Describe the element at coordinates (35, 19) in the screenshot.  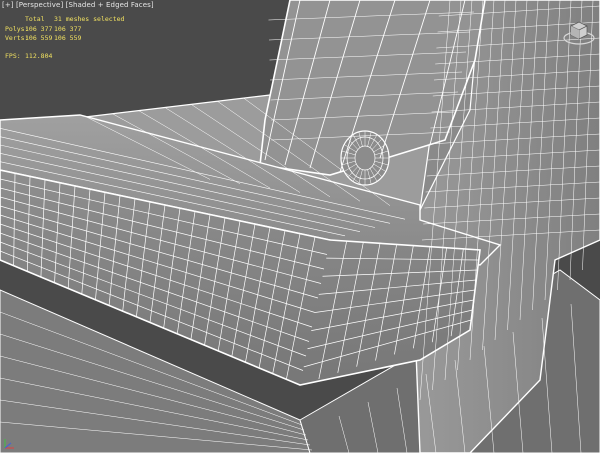
I see `stats-header-label: Total` at that location.